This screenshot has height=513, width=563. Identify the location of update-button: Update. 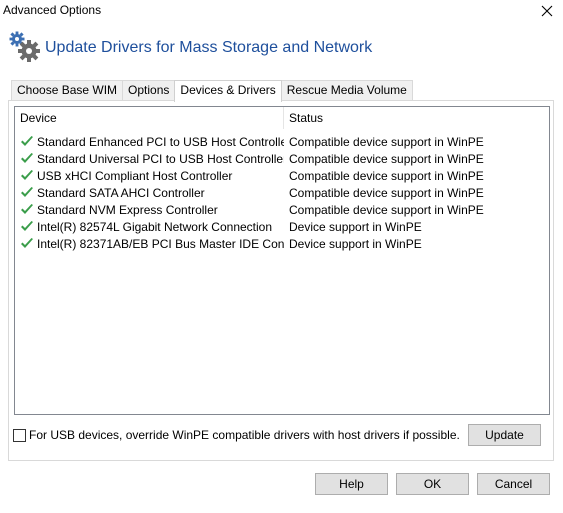
(504, 435).